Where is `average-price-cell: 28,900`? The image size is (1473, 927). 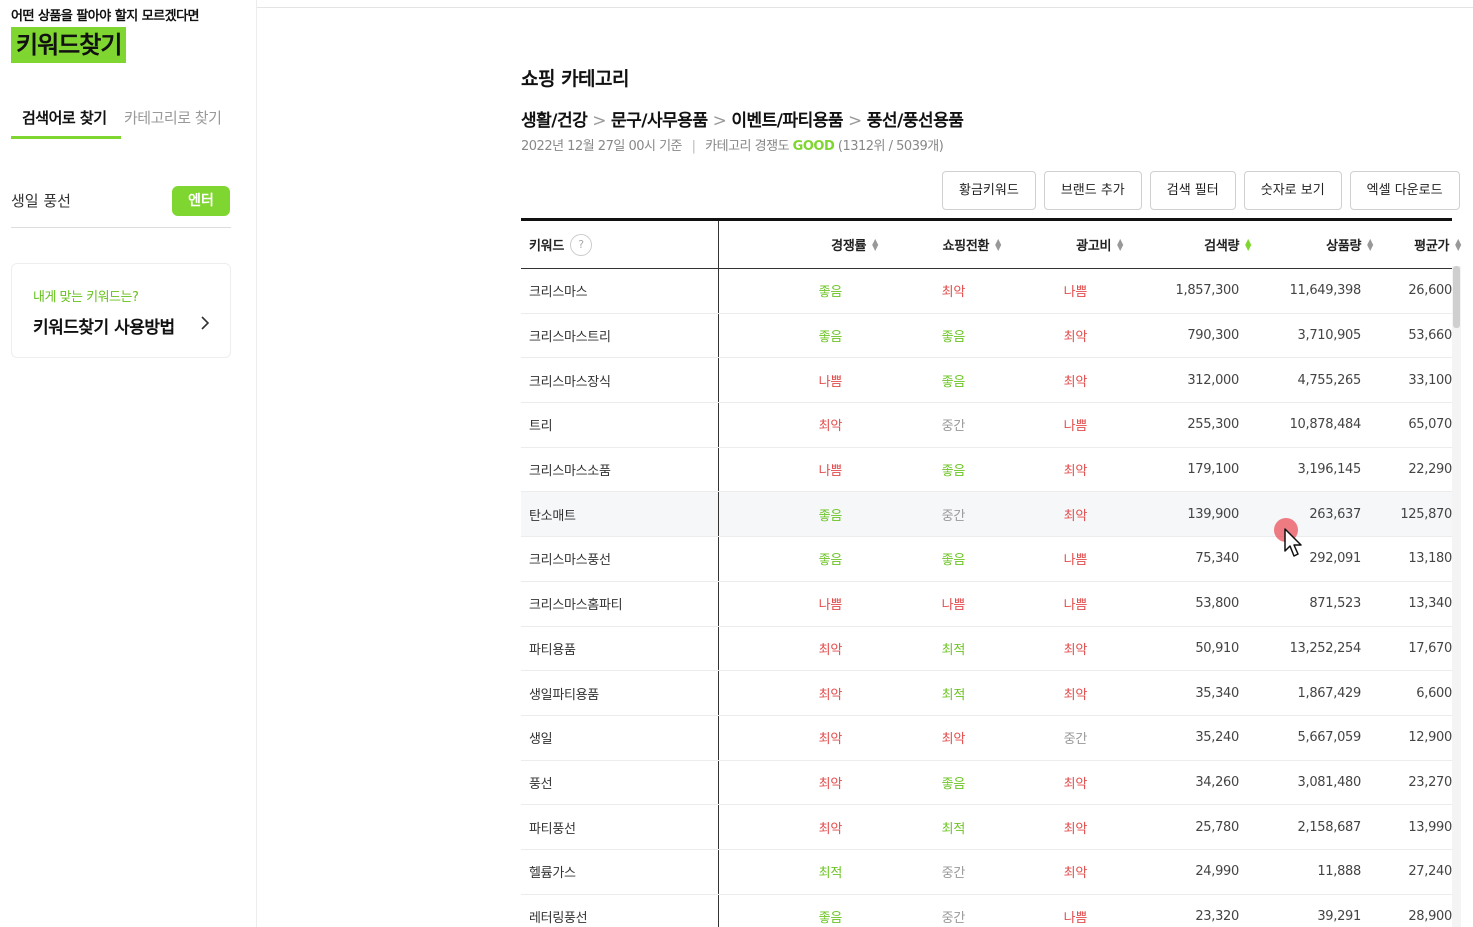
average-price-cell: 28,900 is located at coordinates (1430, 916).